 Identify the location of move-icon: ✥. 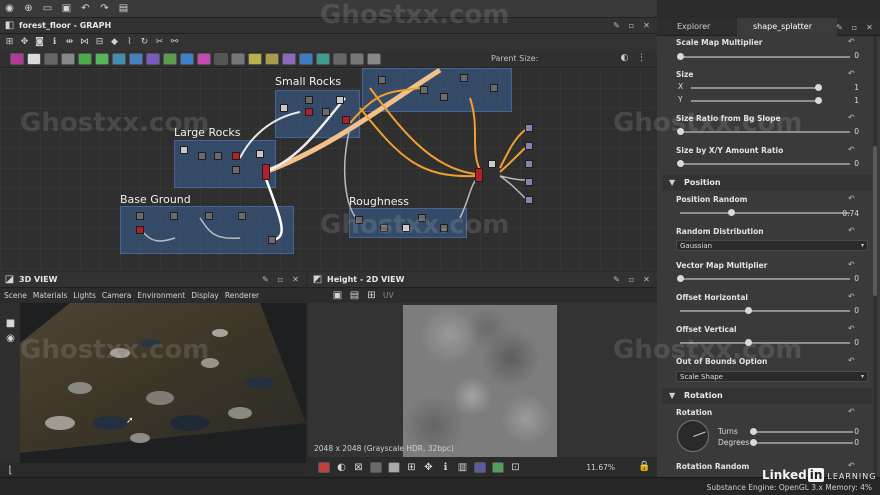
(24, 42).